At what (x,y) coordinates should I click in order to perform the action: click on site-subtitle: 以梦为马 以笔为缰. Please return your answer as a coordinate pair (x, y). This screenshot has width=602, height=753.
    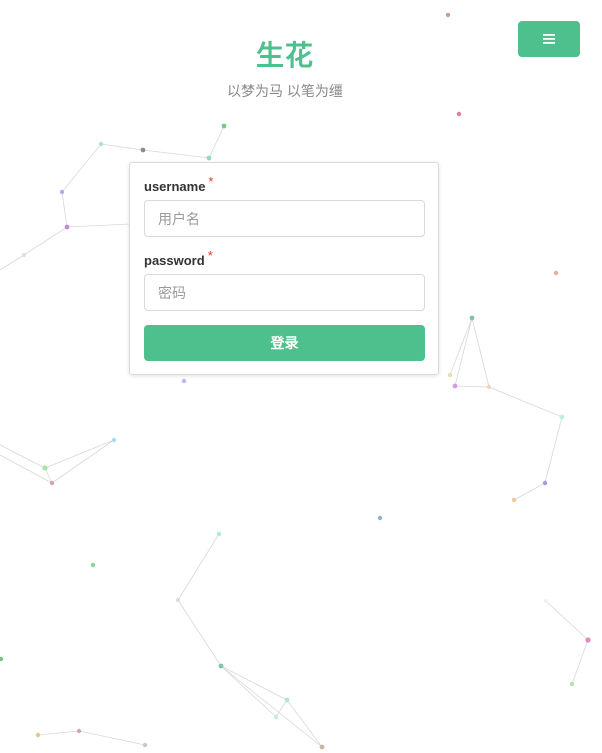
    Looking at the image, I should click on (285, 91).